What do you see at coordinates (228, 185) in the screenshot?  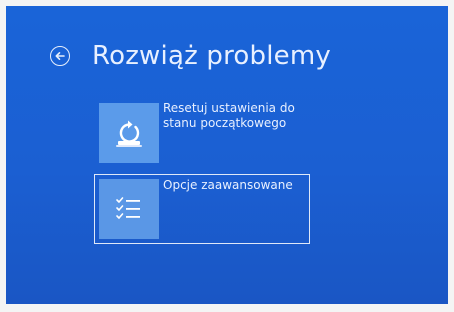 I see `advanced-options-label: Opcje zaawansowane` at bounding box center [228, 185].